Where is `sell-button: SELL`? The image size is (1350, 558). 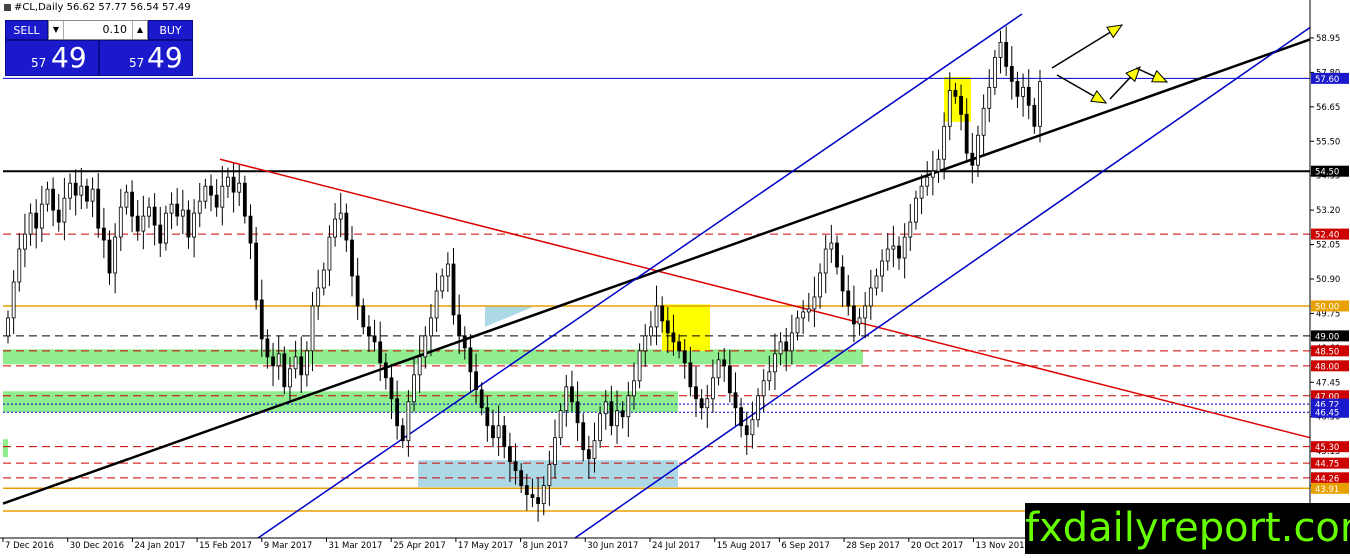
sell-button: SELL is located at coordinates (26, 30).